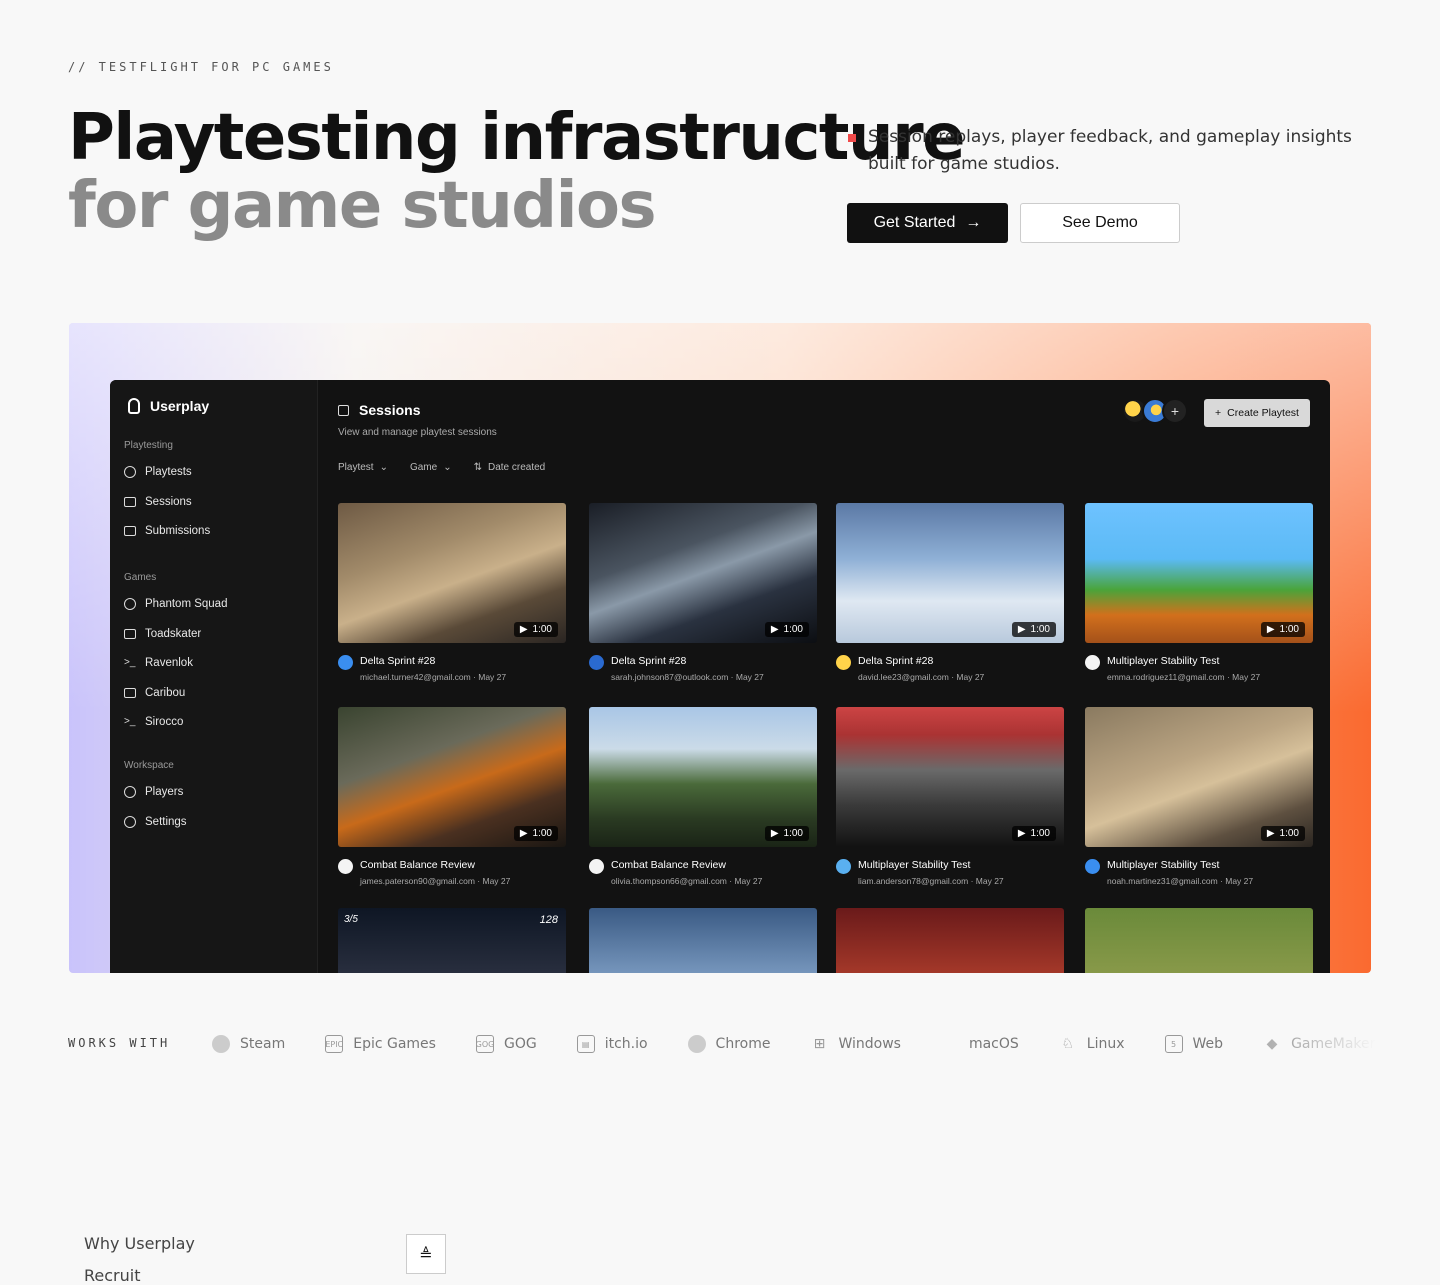  I want to click on platform-web: 5 Web, so click(1193, 1044).